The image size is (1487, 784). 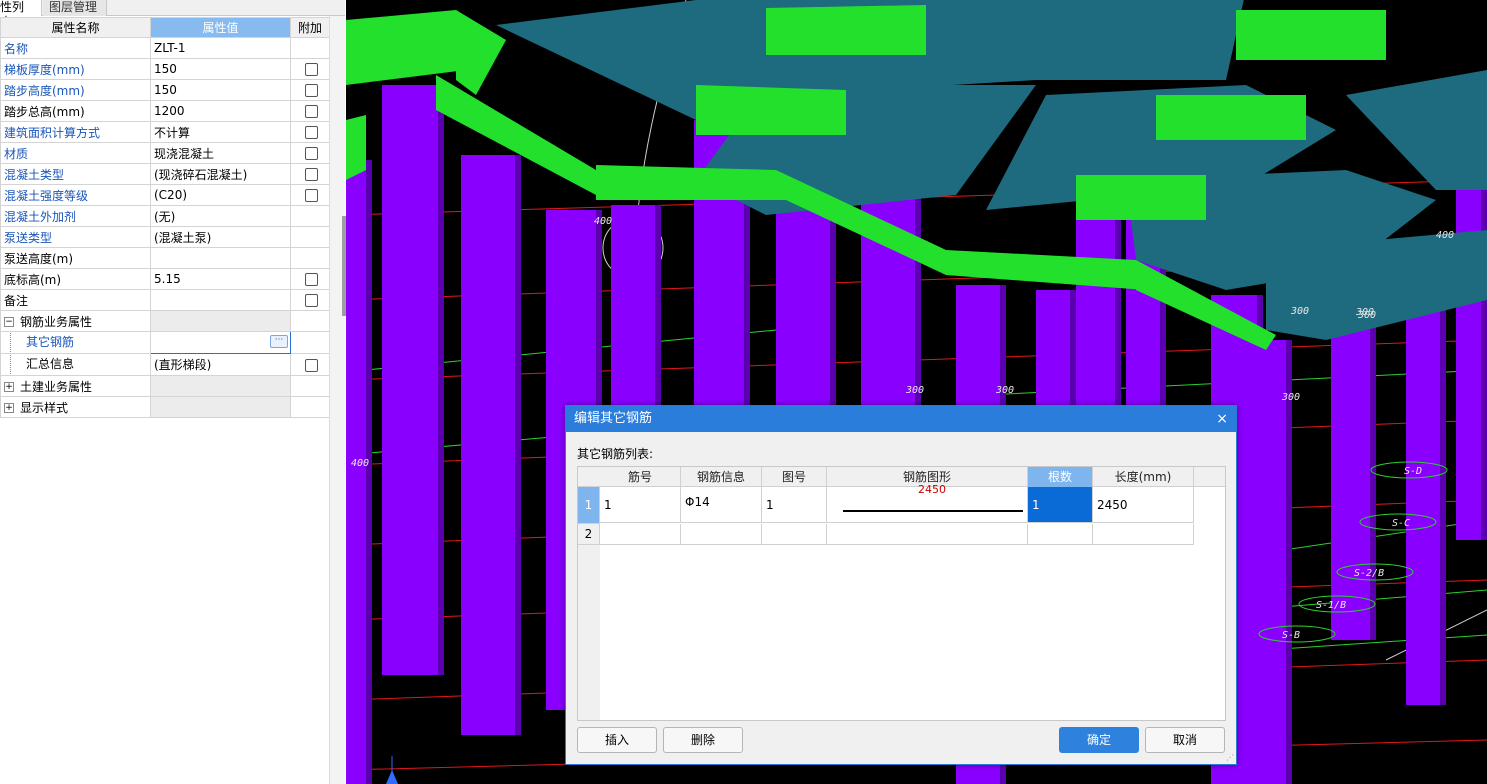 What do you see at coordinates (1185, 740) in the screenshot?
I see `cancel-button: 取消` at bounding box center [1185, 740].